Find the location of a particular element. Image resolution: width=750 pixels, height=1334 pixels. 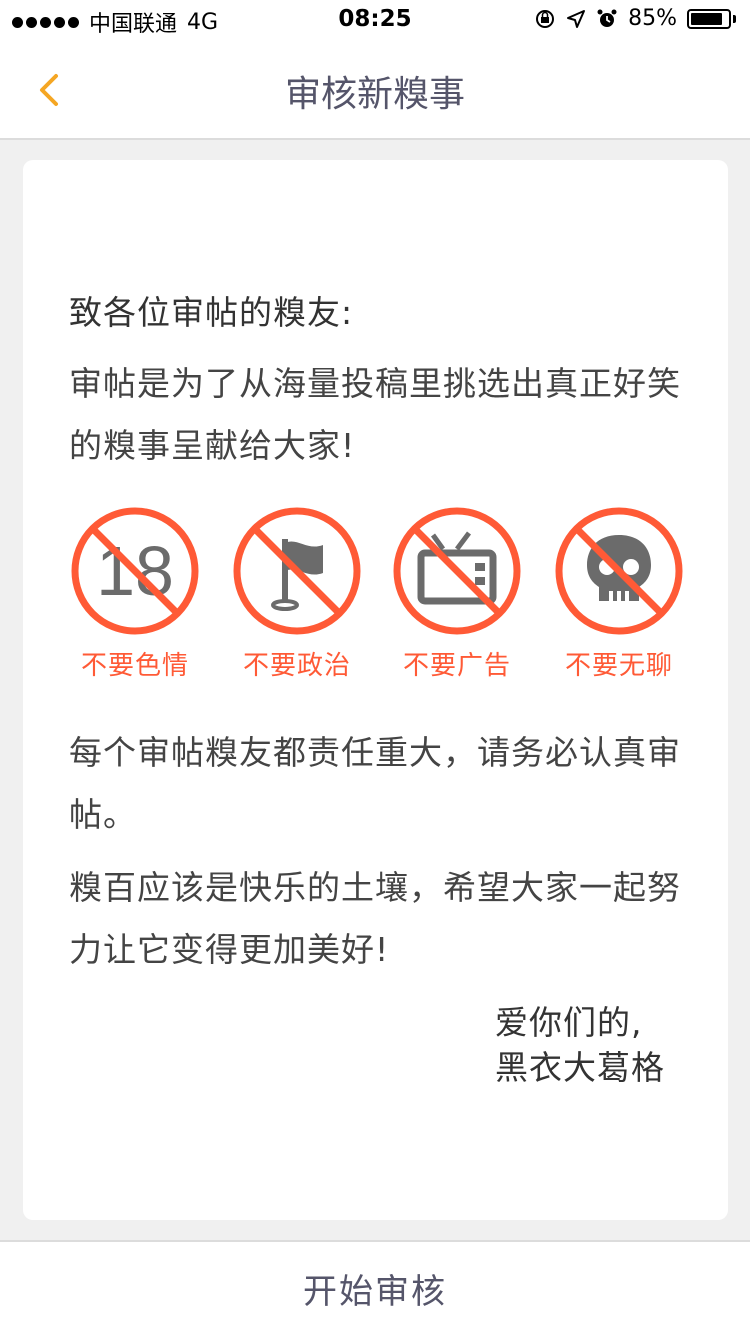

rule-label: 不要广告 is located at coordinates (456, 666).